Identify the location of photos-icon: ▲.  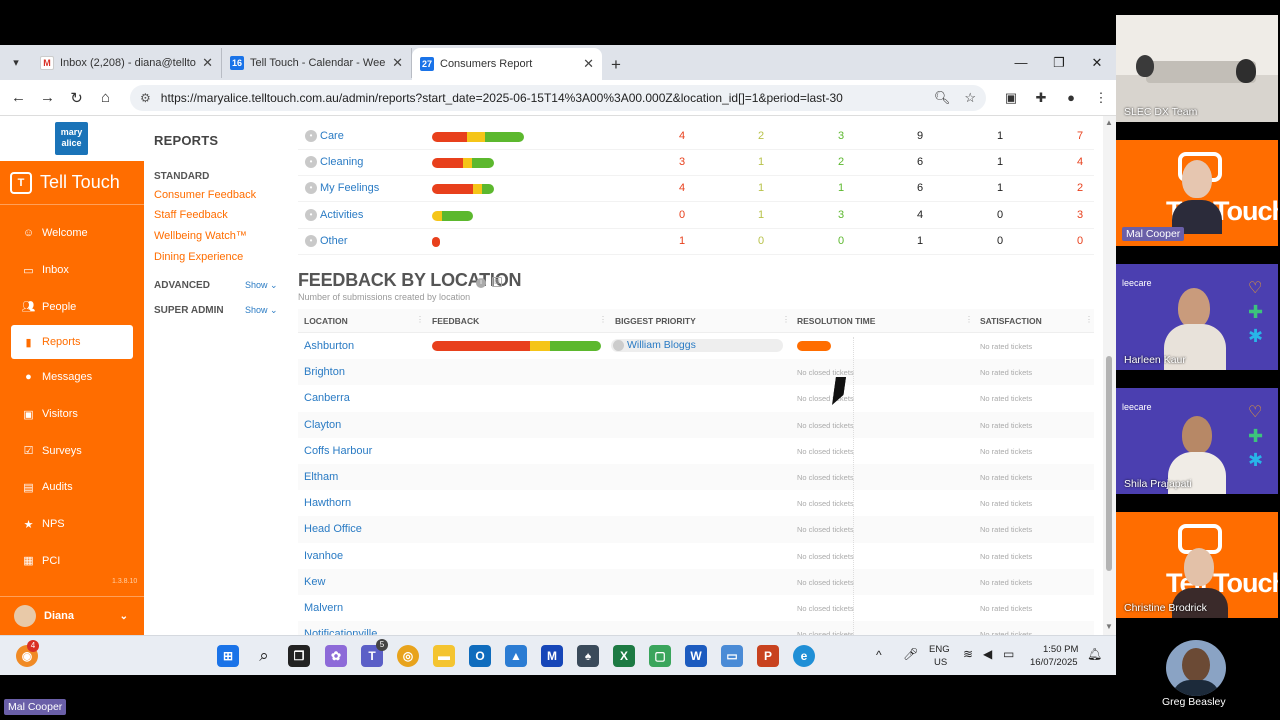
(516, 656).